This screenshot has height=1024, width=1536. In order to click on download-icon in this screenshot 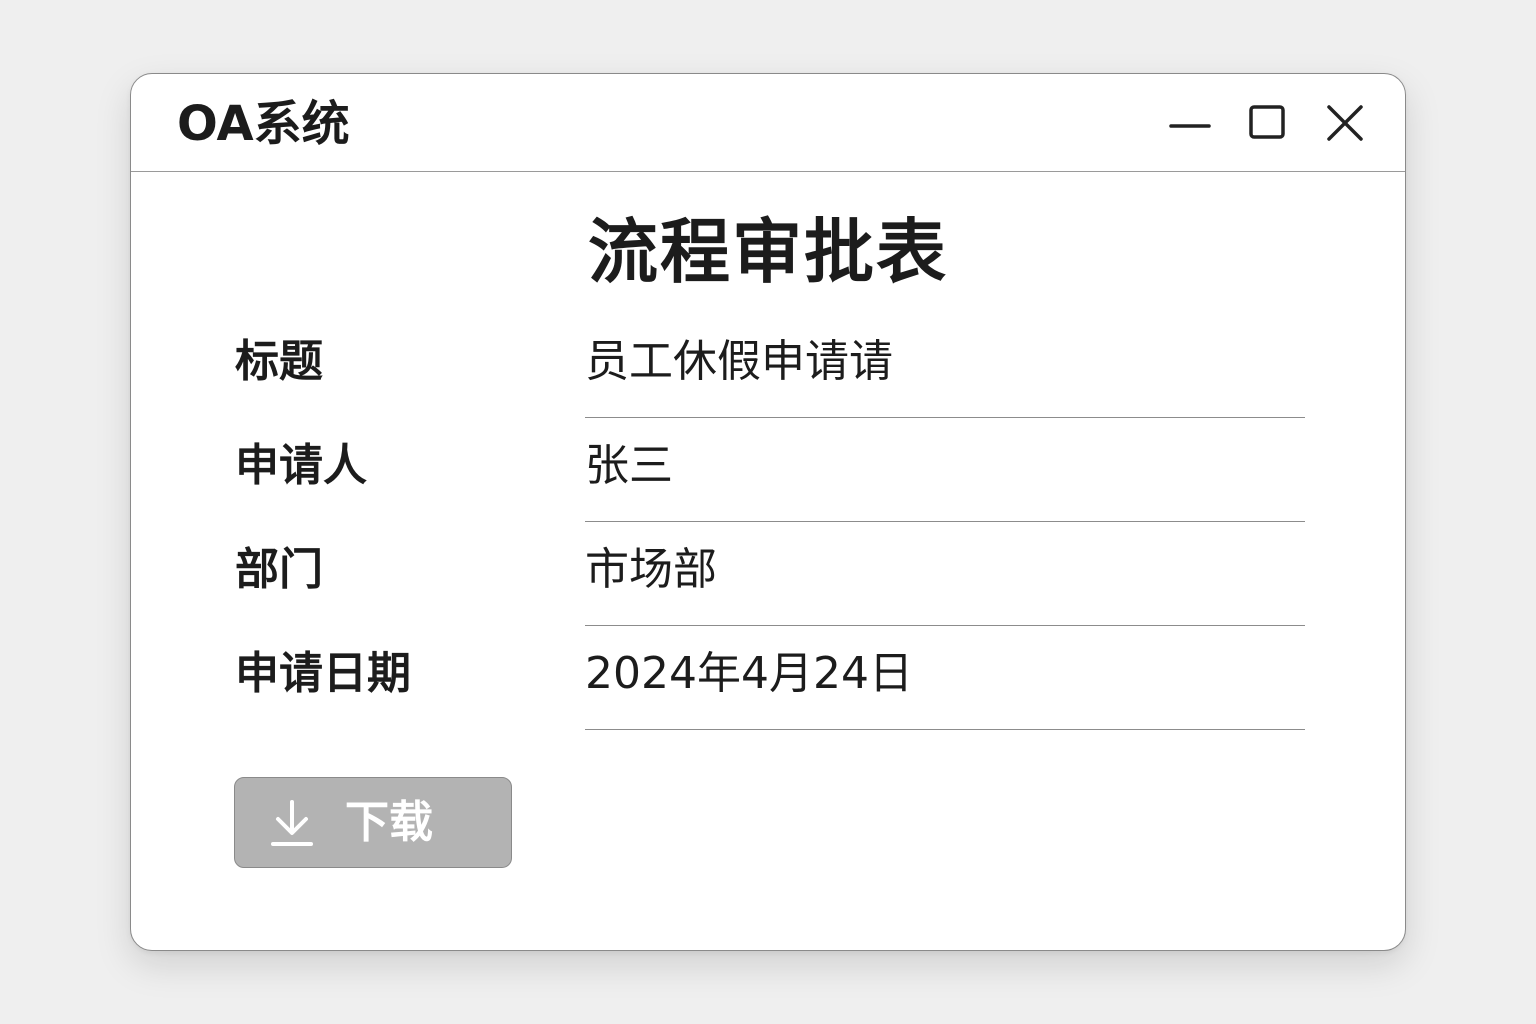, I will do `click(292, 822)`.